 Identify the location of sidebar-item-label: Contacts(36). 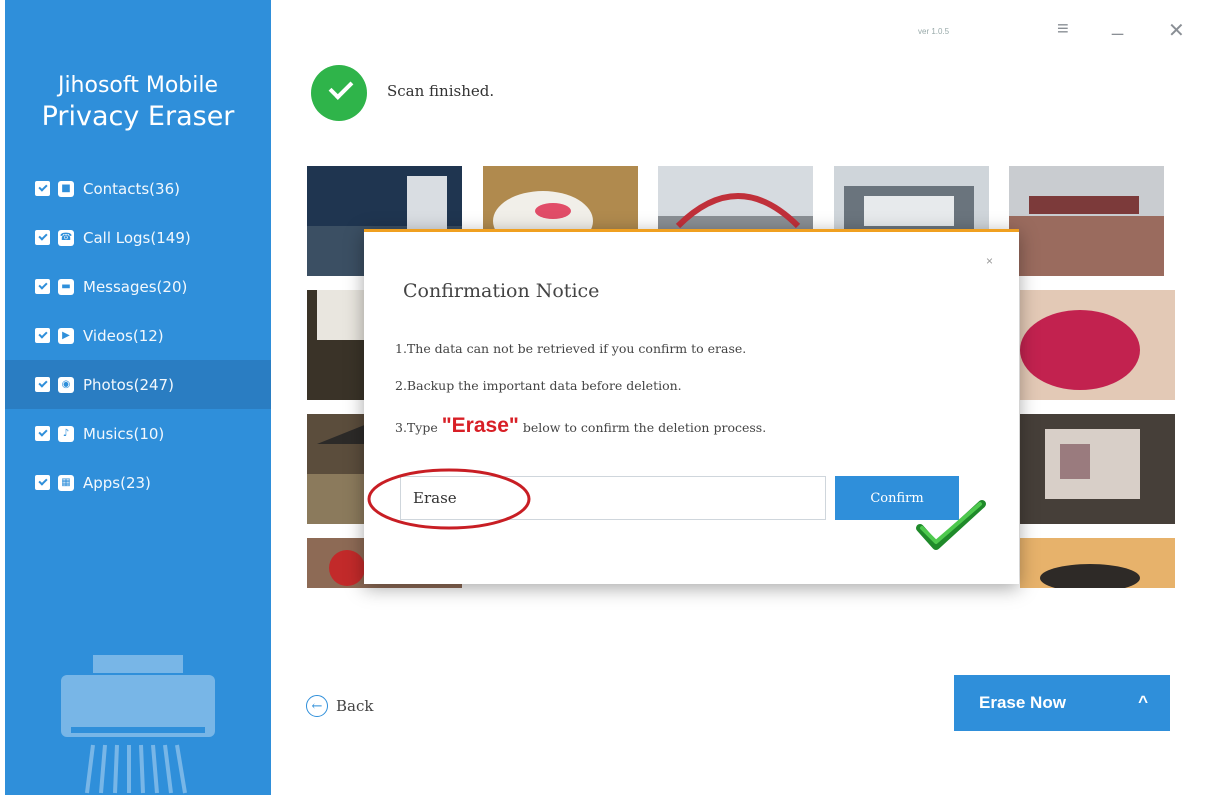
(131, 188).